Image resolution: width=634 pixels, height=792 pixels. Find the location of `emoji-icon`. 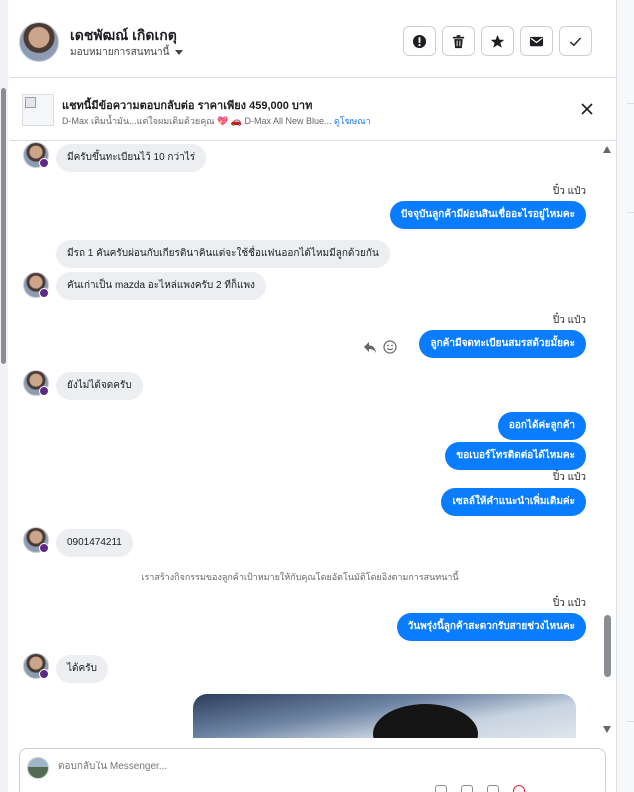

emoji-icon is located at coordinates (493, 788).